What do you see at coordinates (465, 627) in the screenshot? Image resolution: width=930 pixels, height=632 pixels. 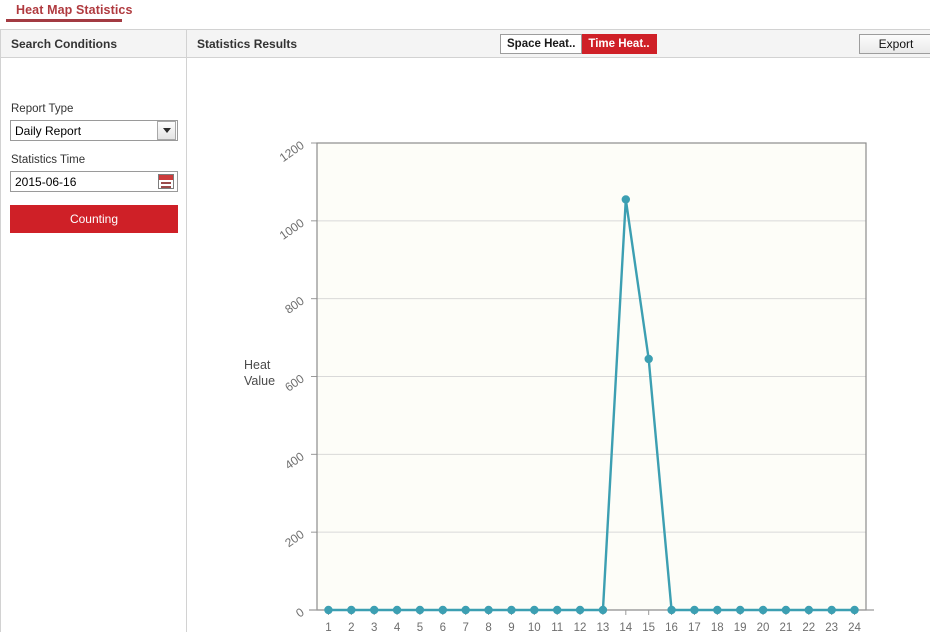 I see `x-axis-tick-label: 7` at bounding box center [465, 627].